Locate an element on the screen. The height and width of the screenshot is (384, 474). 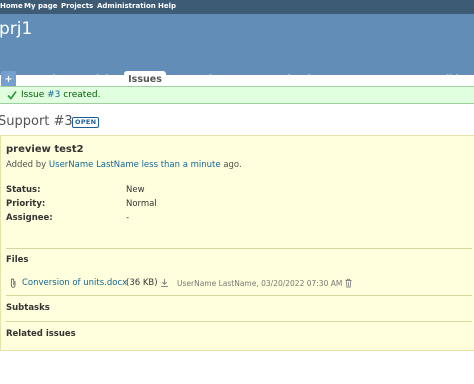
status-value: New is located at coordinates (135, 190).